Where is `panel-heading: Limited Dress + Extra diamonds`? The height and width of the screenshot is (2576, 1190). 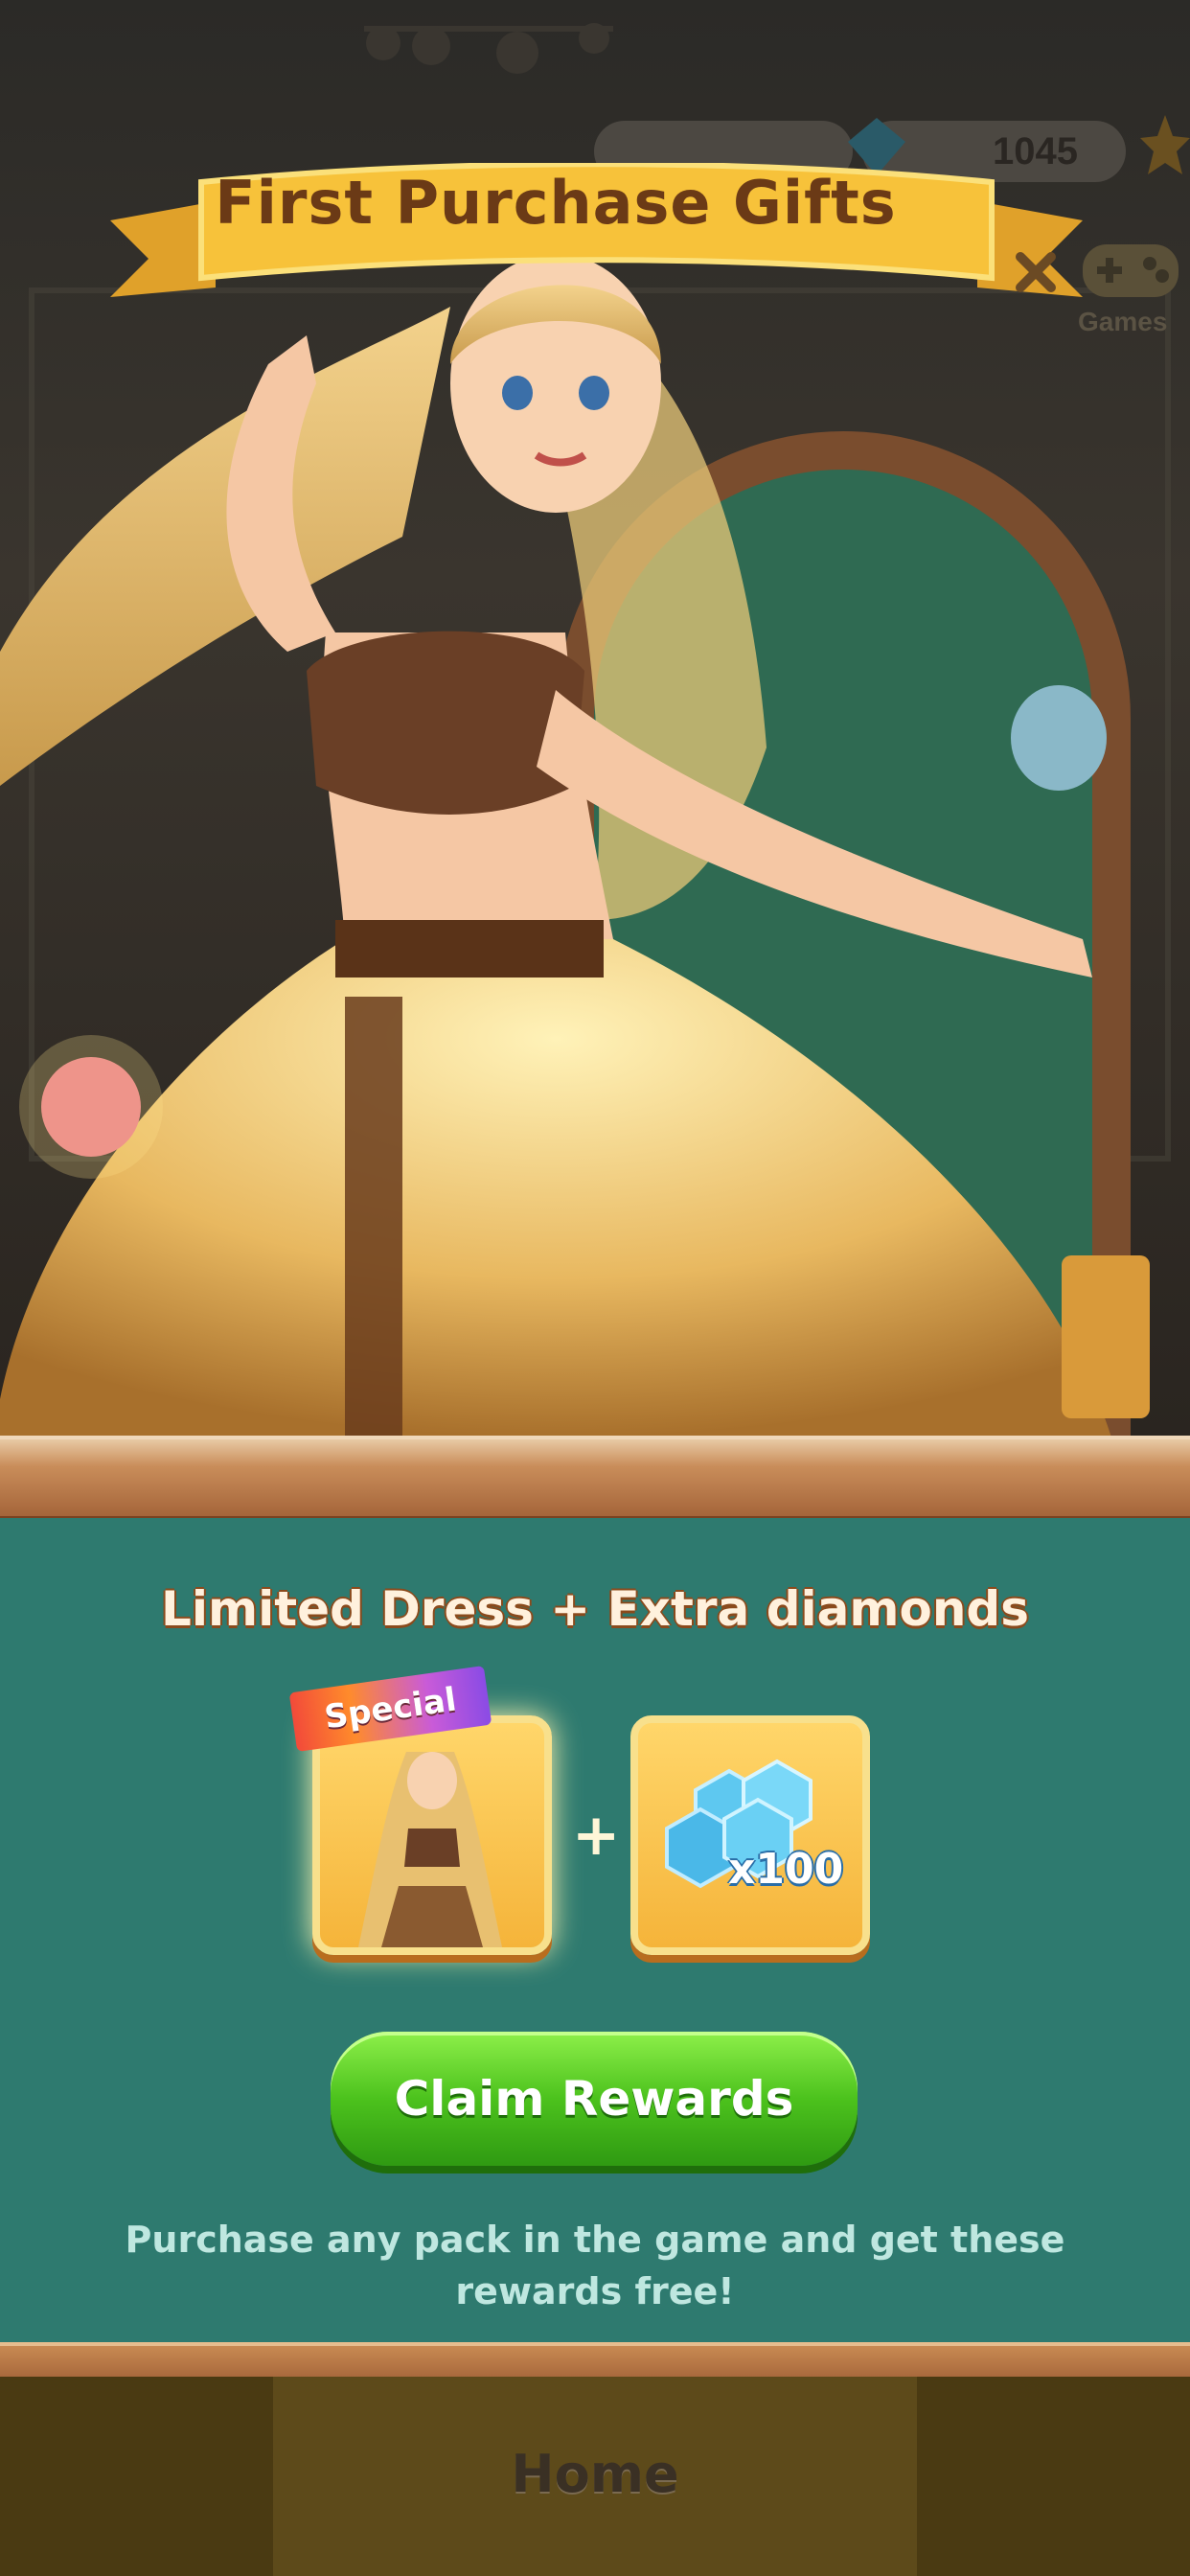 panel-heading: Limited Dress + Extra diamonds is located at coordinates (595, 1609).